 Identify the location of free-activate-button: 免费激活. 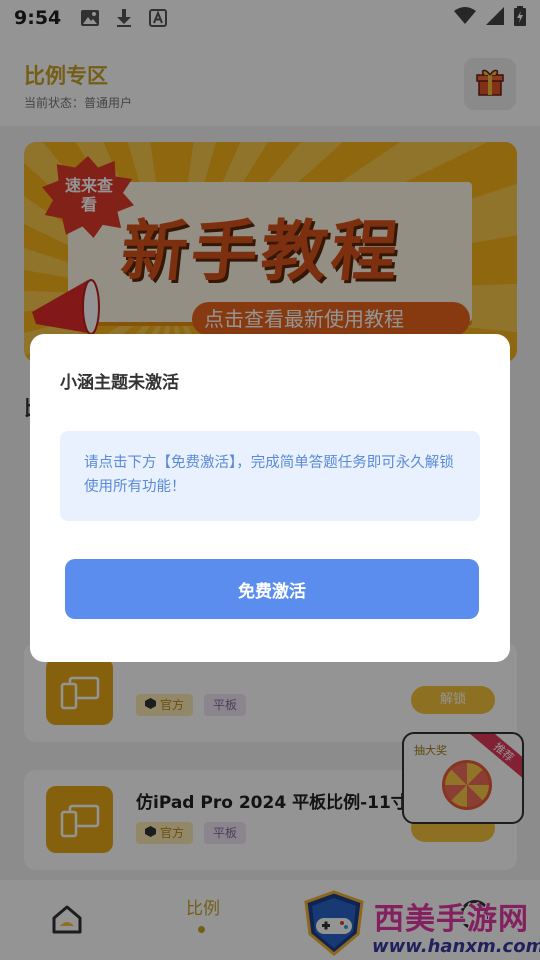
(272, 589).